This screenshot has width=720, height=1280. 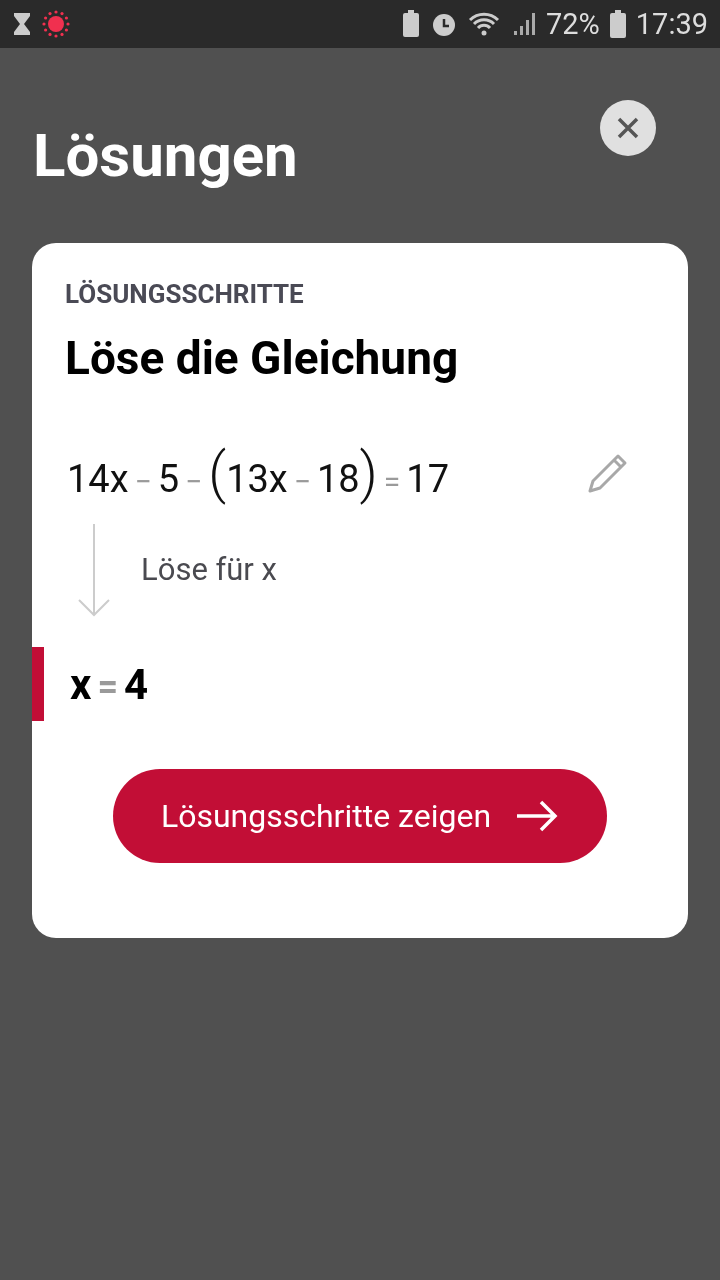 I want to click on card-heading: Löse die Gleichung, so click(x=262, y=358).